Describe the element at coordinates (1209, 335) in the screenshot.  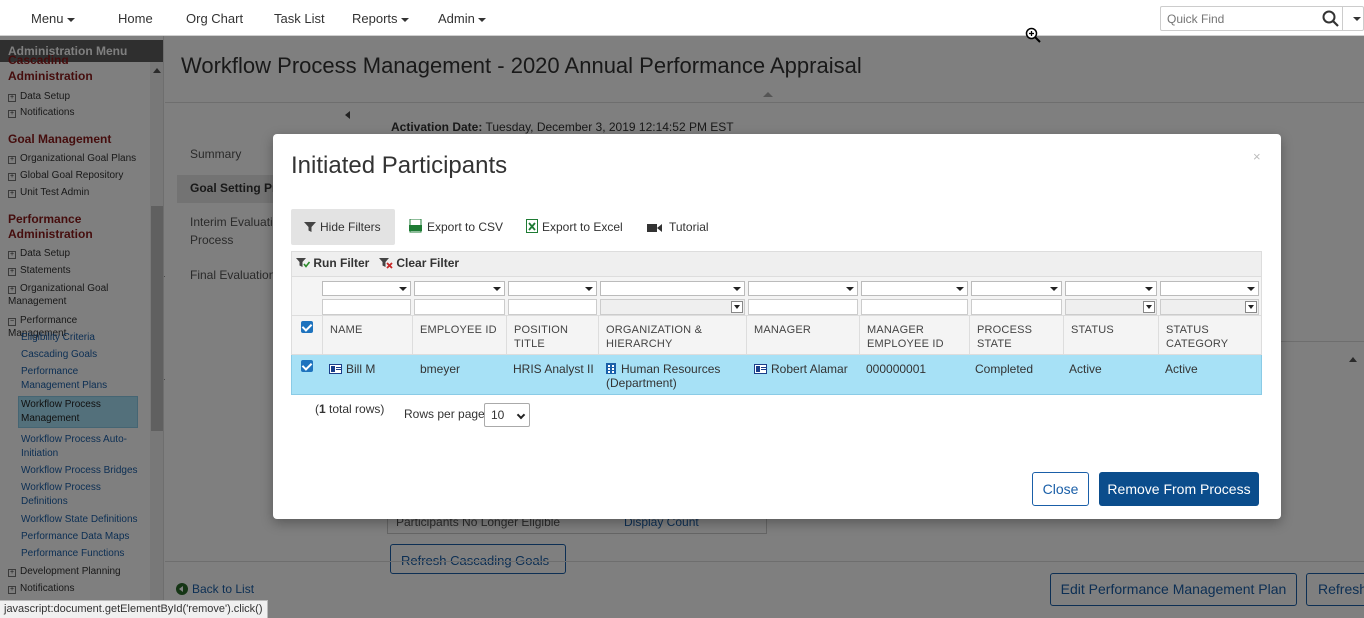
I see `column-header-status-category: STATUS CATEGORY` at that location.